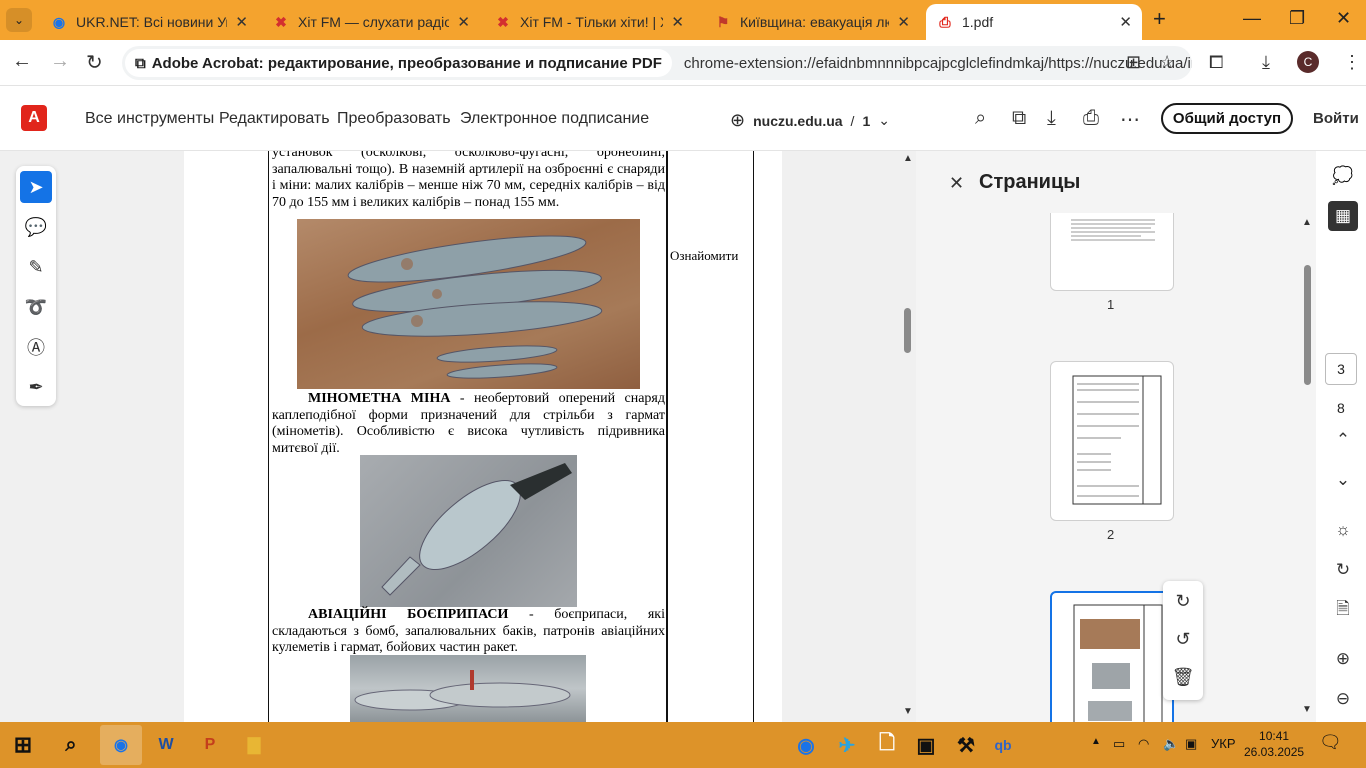 The image size is (1366, 768). I want to click on chrome-pinned-button: ◉, so click(806, 745).